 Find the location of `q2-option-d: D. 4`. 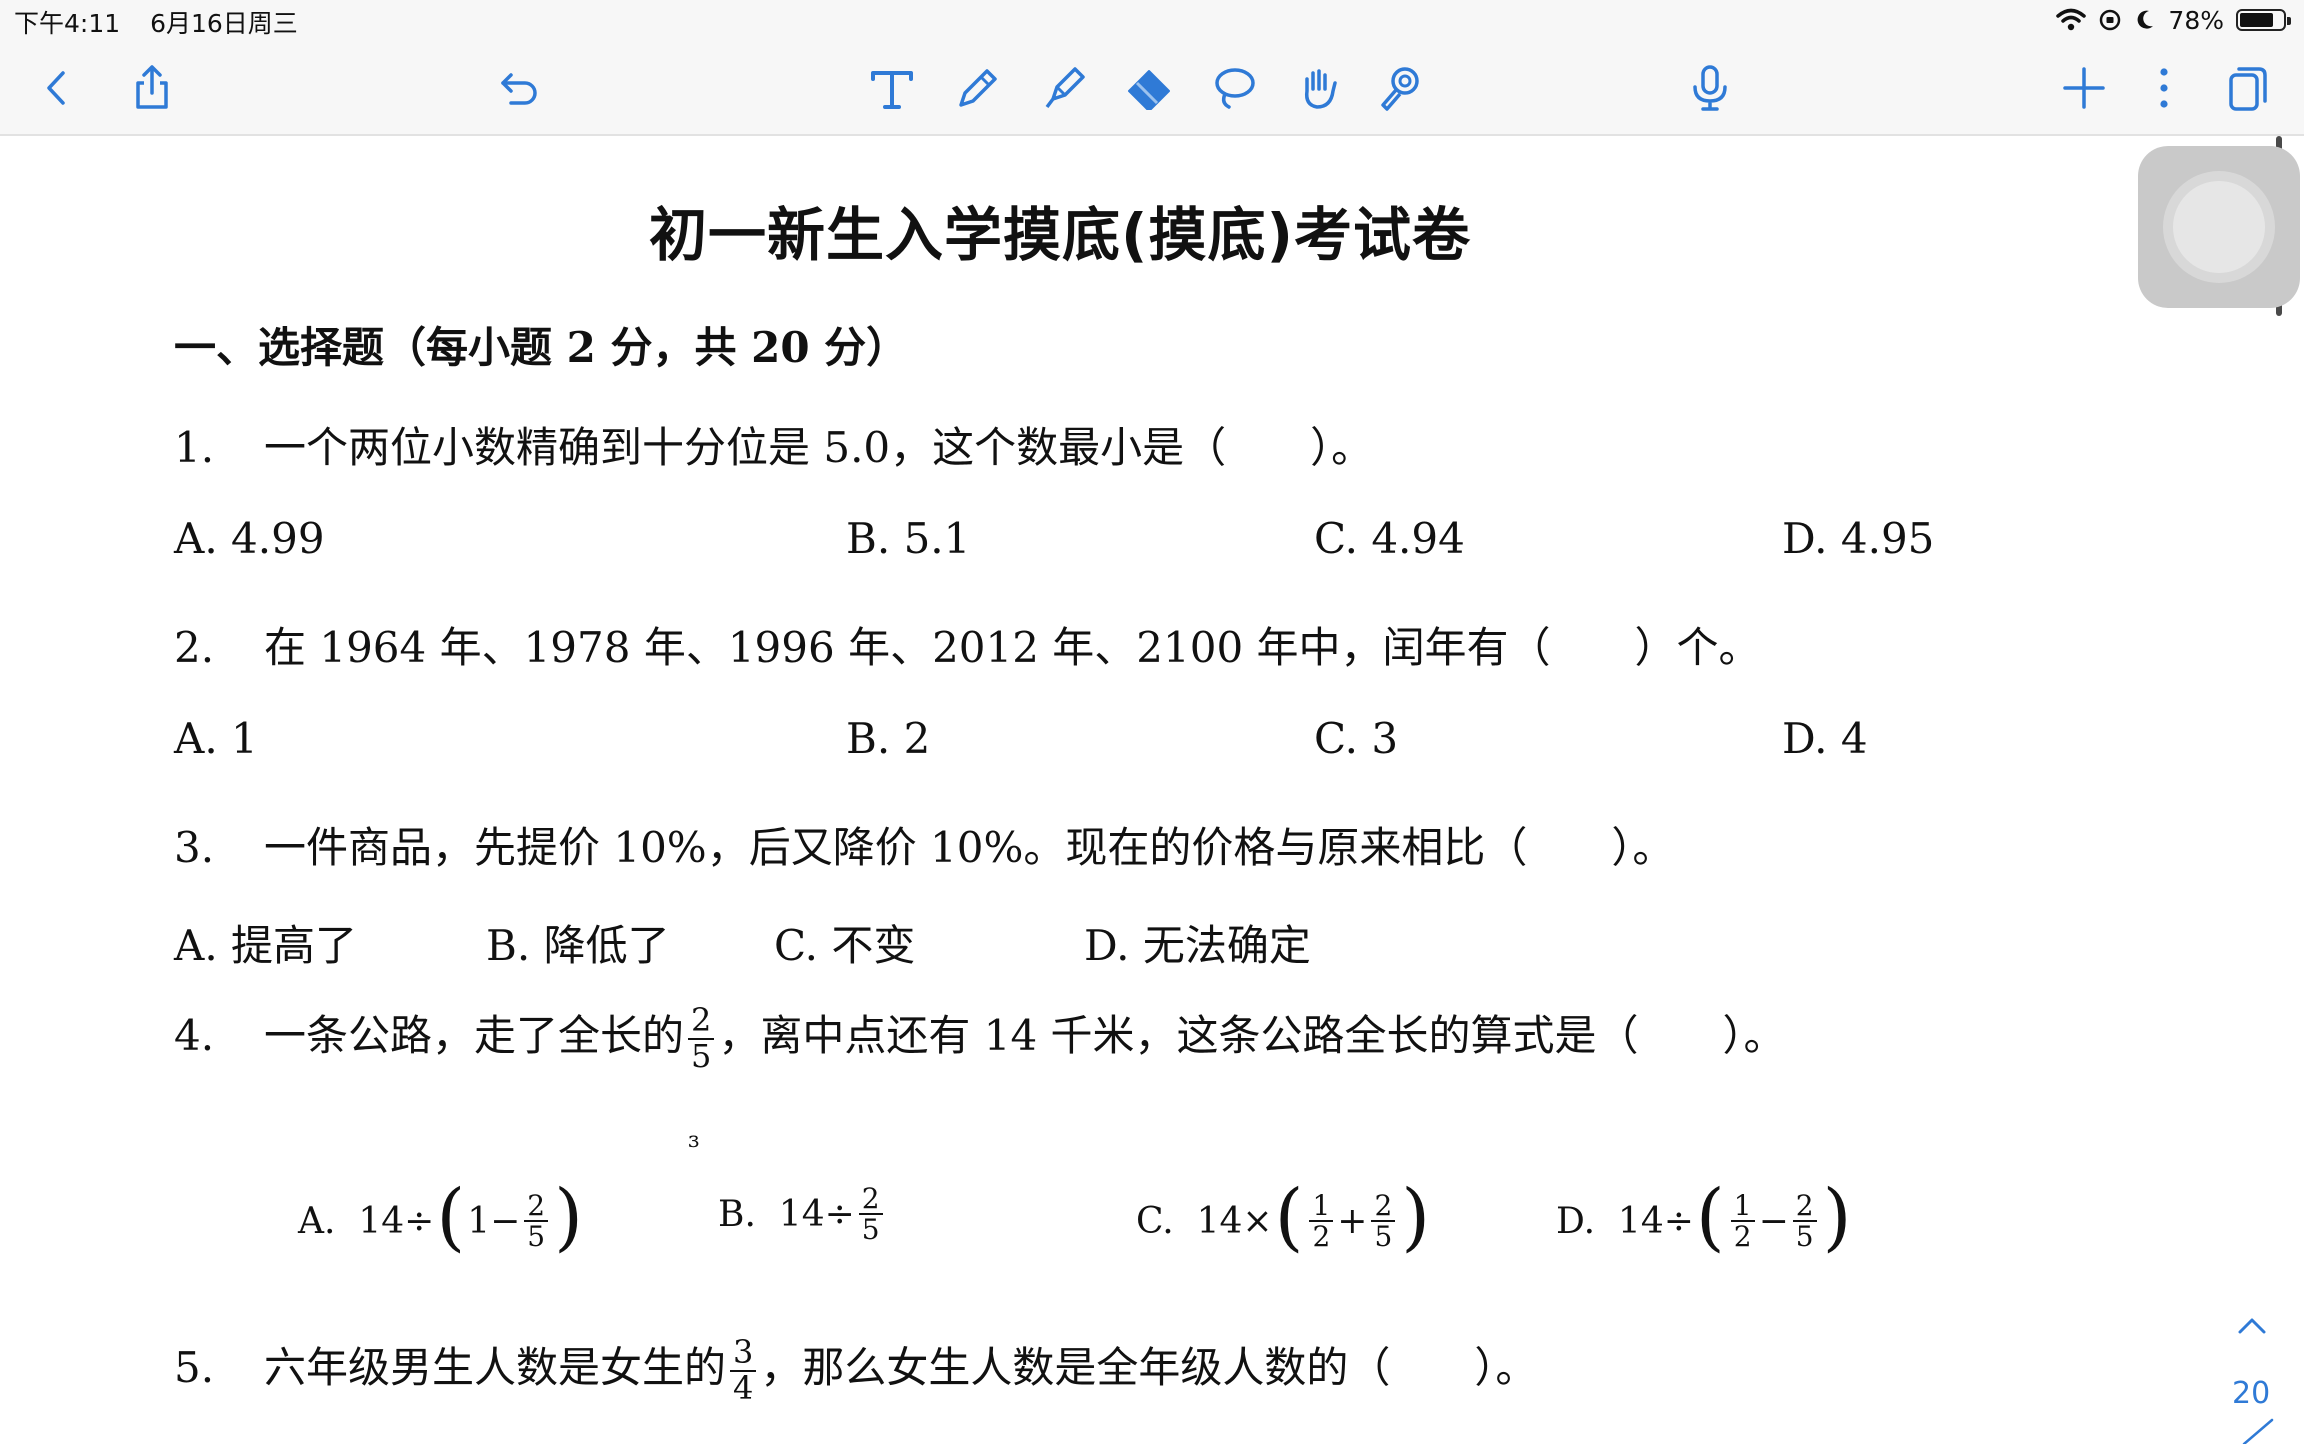

q2-option-d: D. 4 is located at coordinates (1825, 738).